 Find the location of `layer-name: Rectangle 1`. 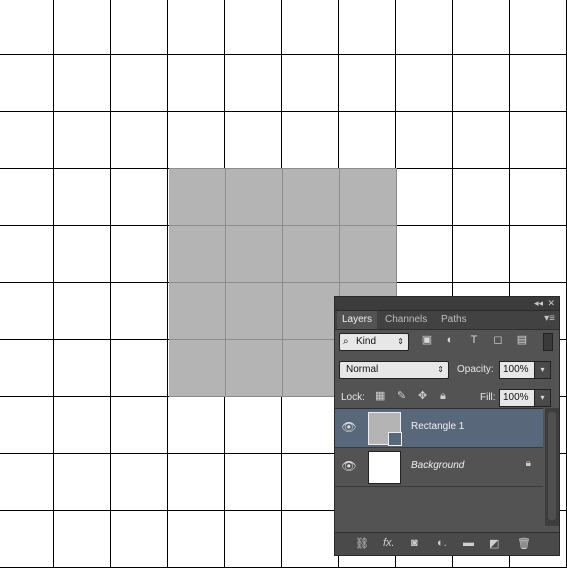

layer-name: Rectangle 1 is located at coordinates (437, 426).